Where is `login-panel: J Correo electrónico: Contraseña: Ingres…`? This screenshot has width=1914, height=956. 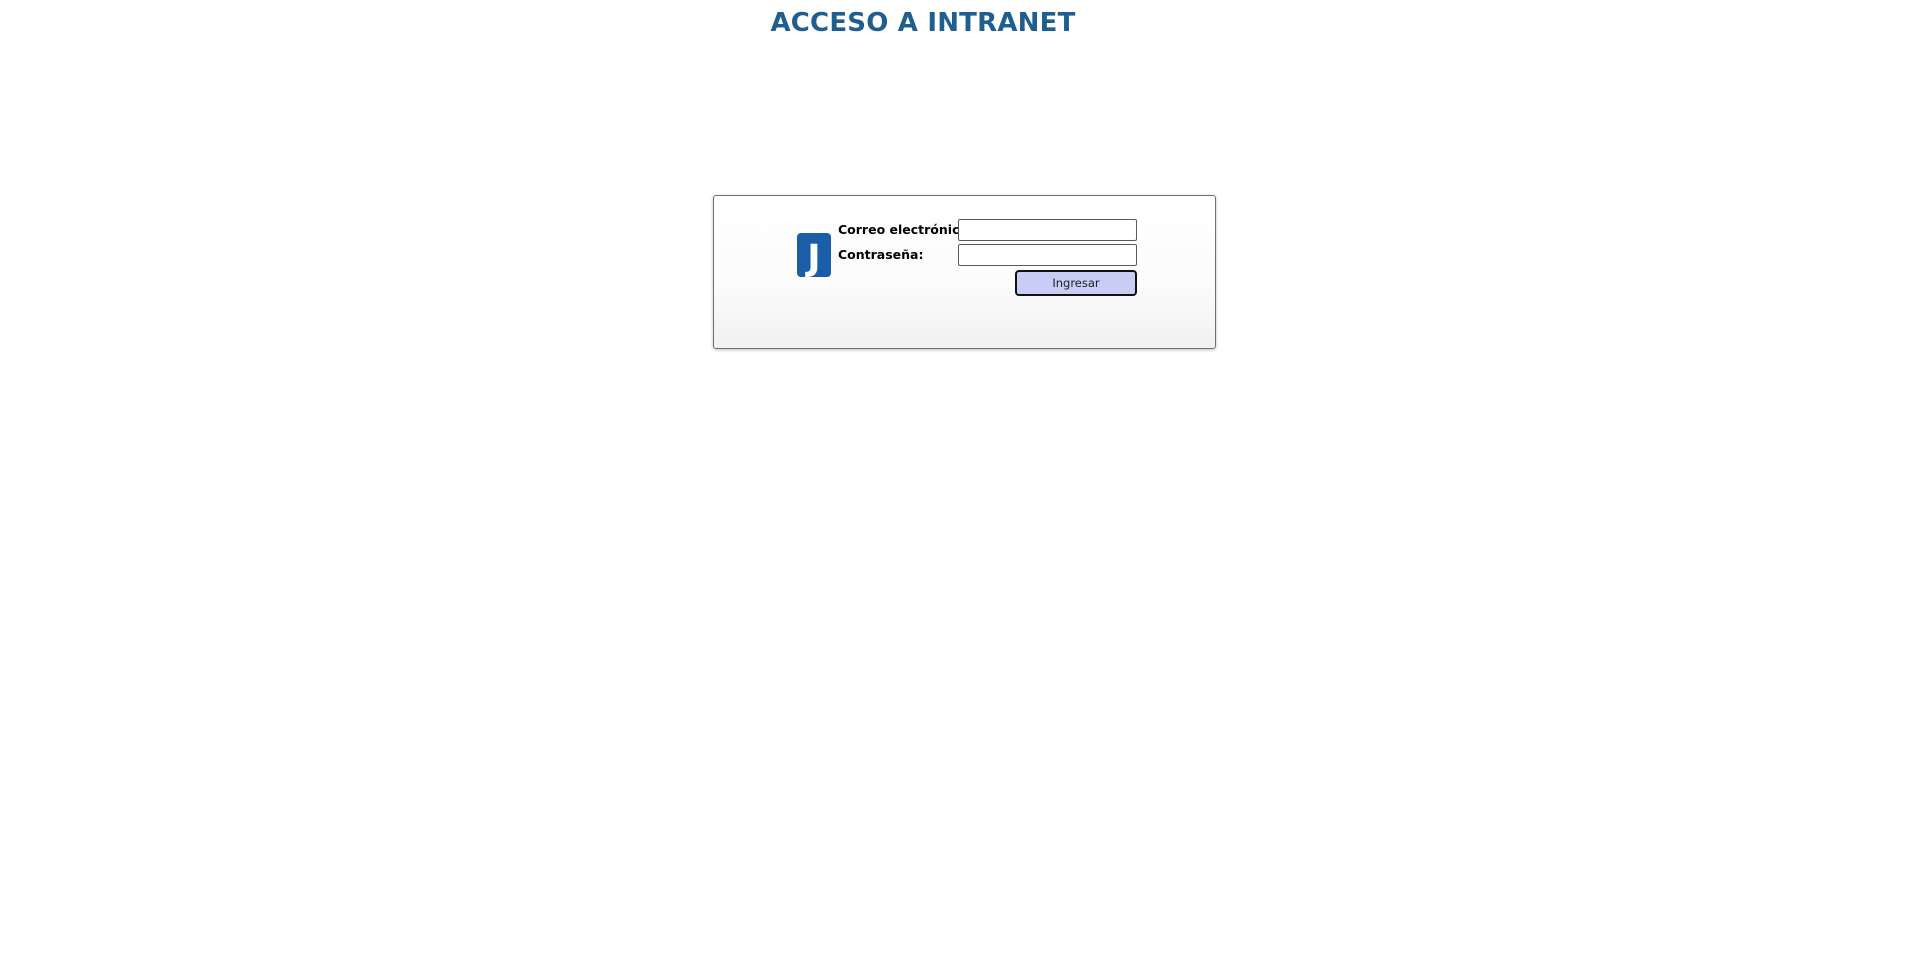 login-panel: J Correo electrónico: Contraseña: Ingres… is located at coordinates (964, 272).